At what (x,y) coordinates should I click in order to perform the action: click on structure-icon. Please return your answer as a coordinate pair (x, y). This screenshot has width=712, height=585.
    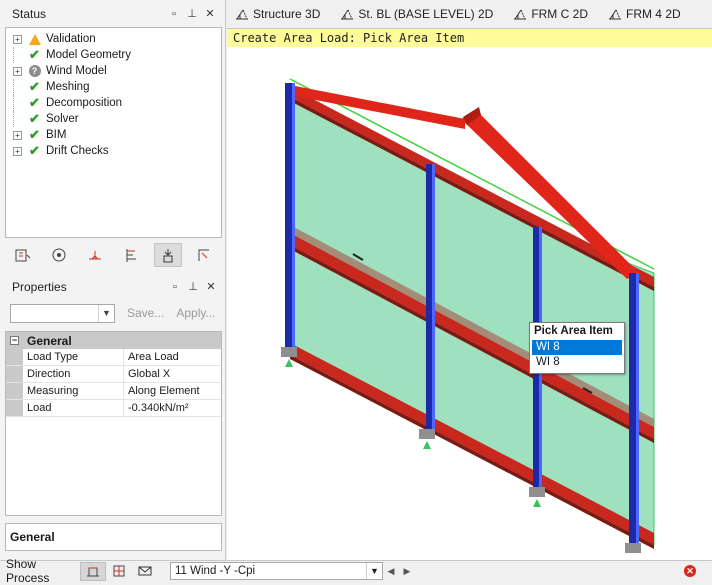
    Looking at the image, I should click on (23, 255).